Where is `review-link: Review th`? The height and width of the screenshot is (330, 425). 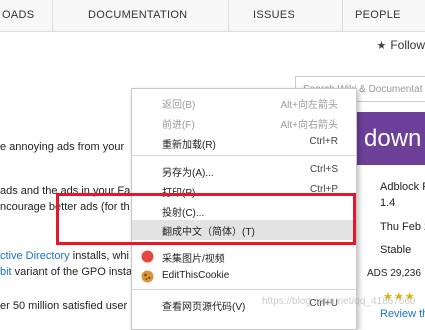 review-link: Review th is located at coordinates (402, 314).